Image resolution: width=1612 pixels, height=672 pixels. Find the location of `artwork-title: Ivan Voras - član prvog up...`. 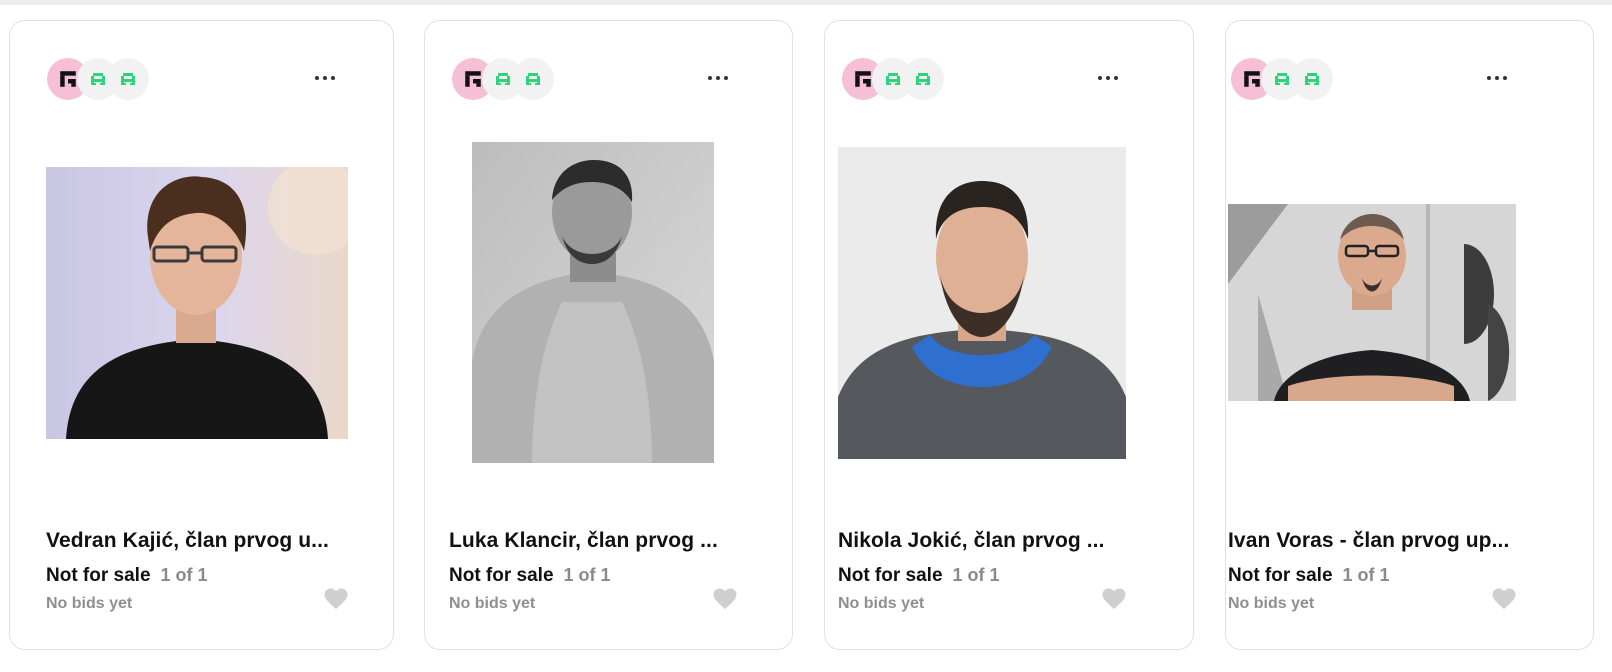

artwork-title: Ivan Voras - član prvog up... is located at coordinates (1373, 541).